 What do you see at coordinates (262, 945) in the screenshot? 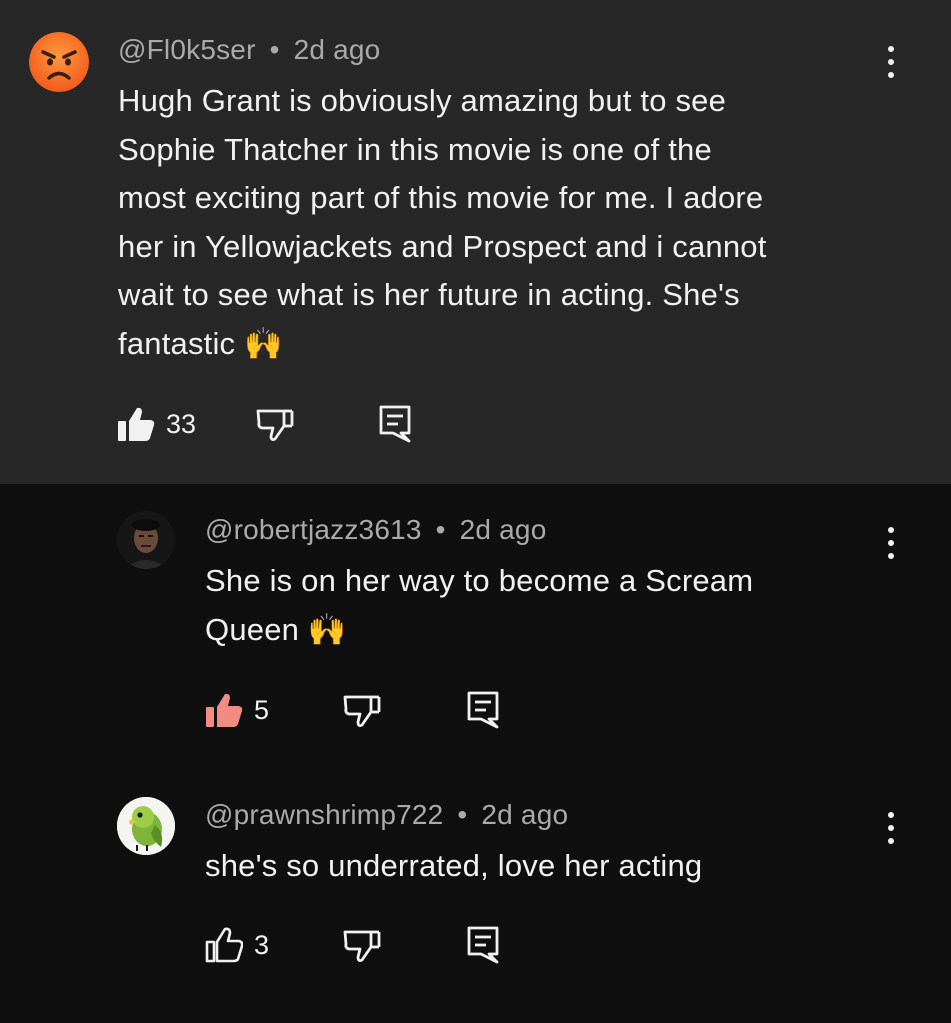
I see `like-count: 3` at bounding box center [262, 945].